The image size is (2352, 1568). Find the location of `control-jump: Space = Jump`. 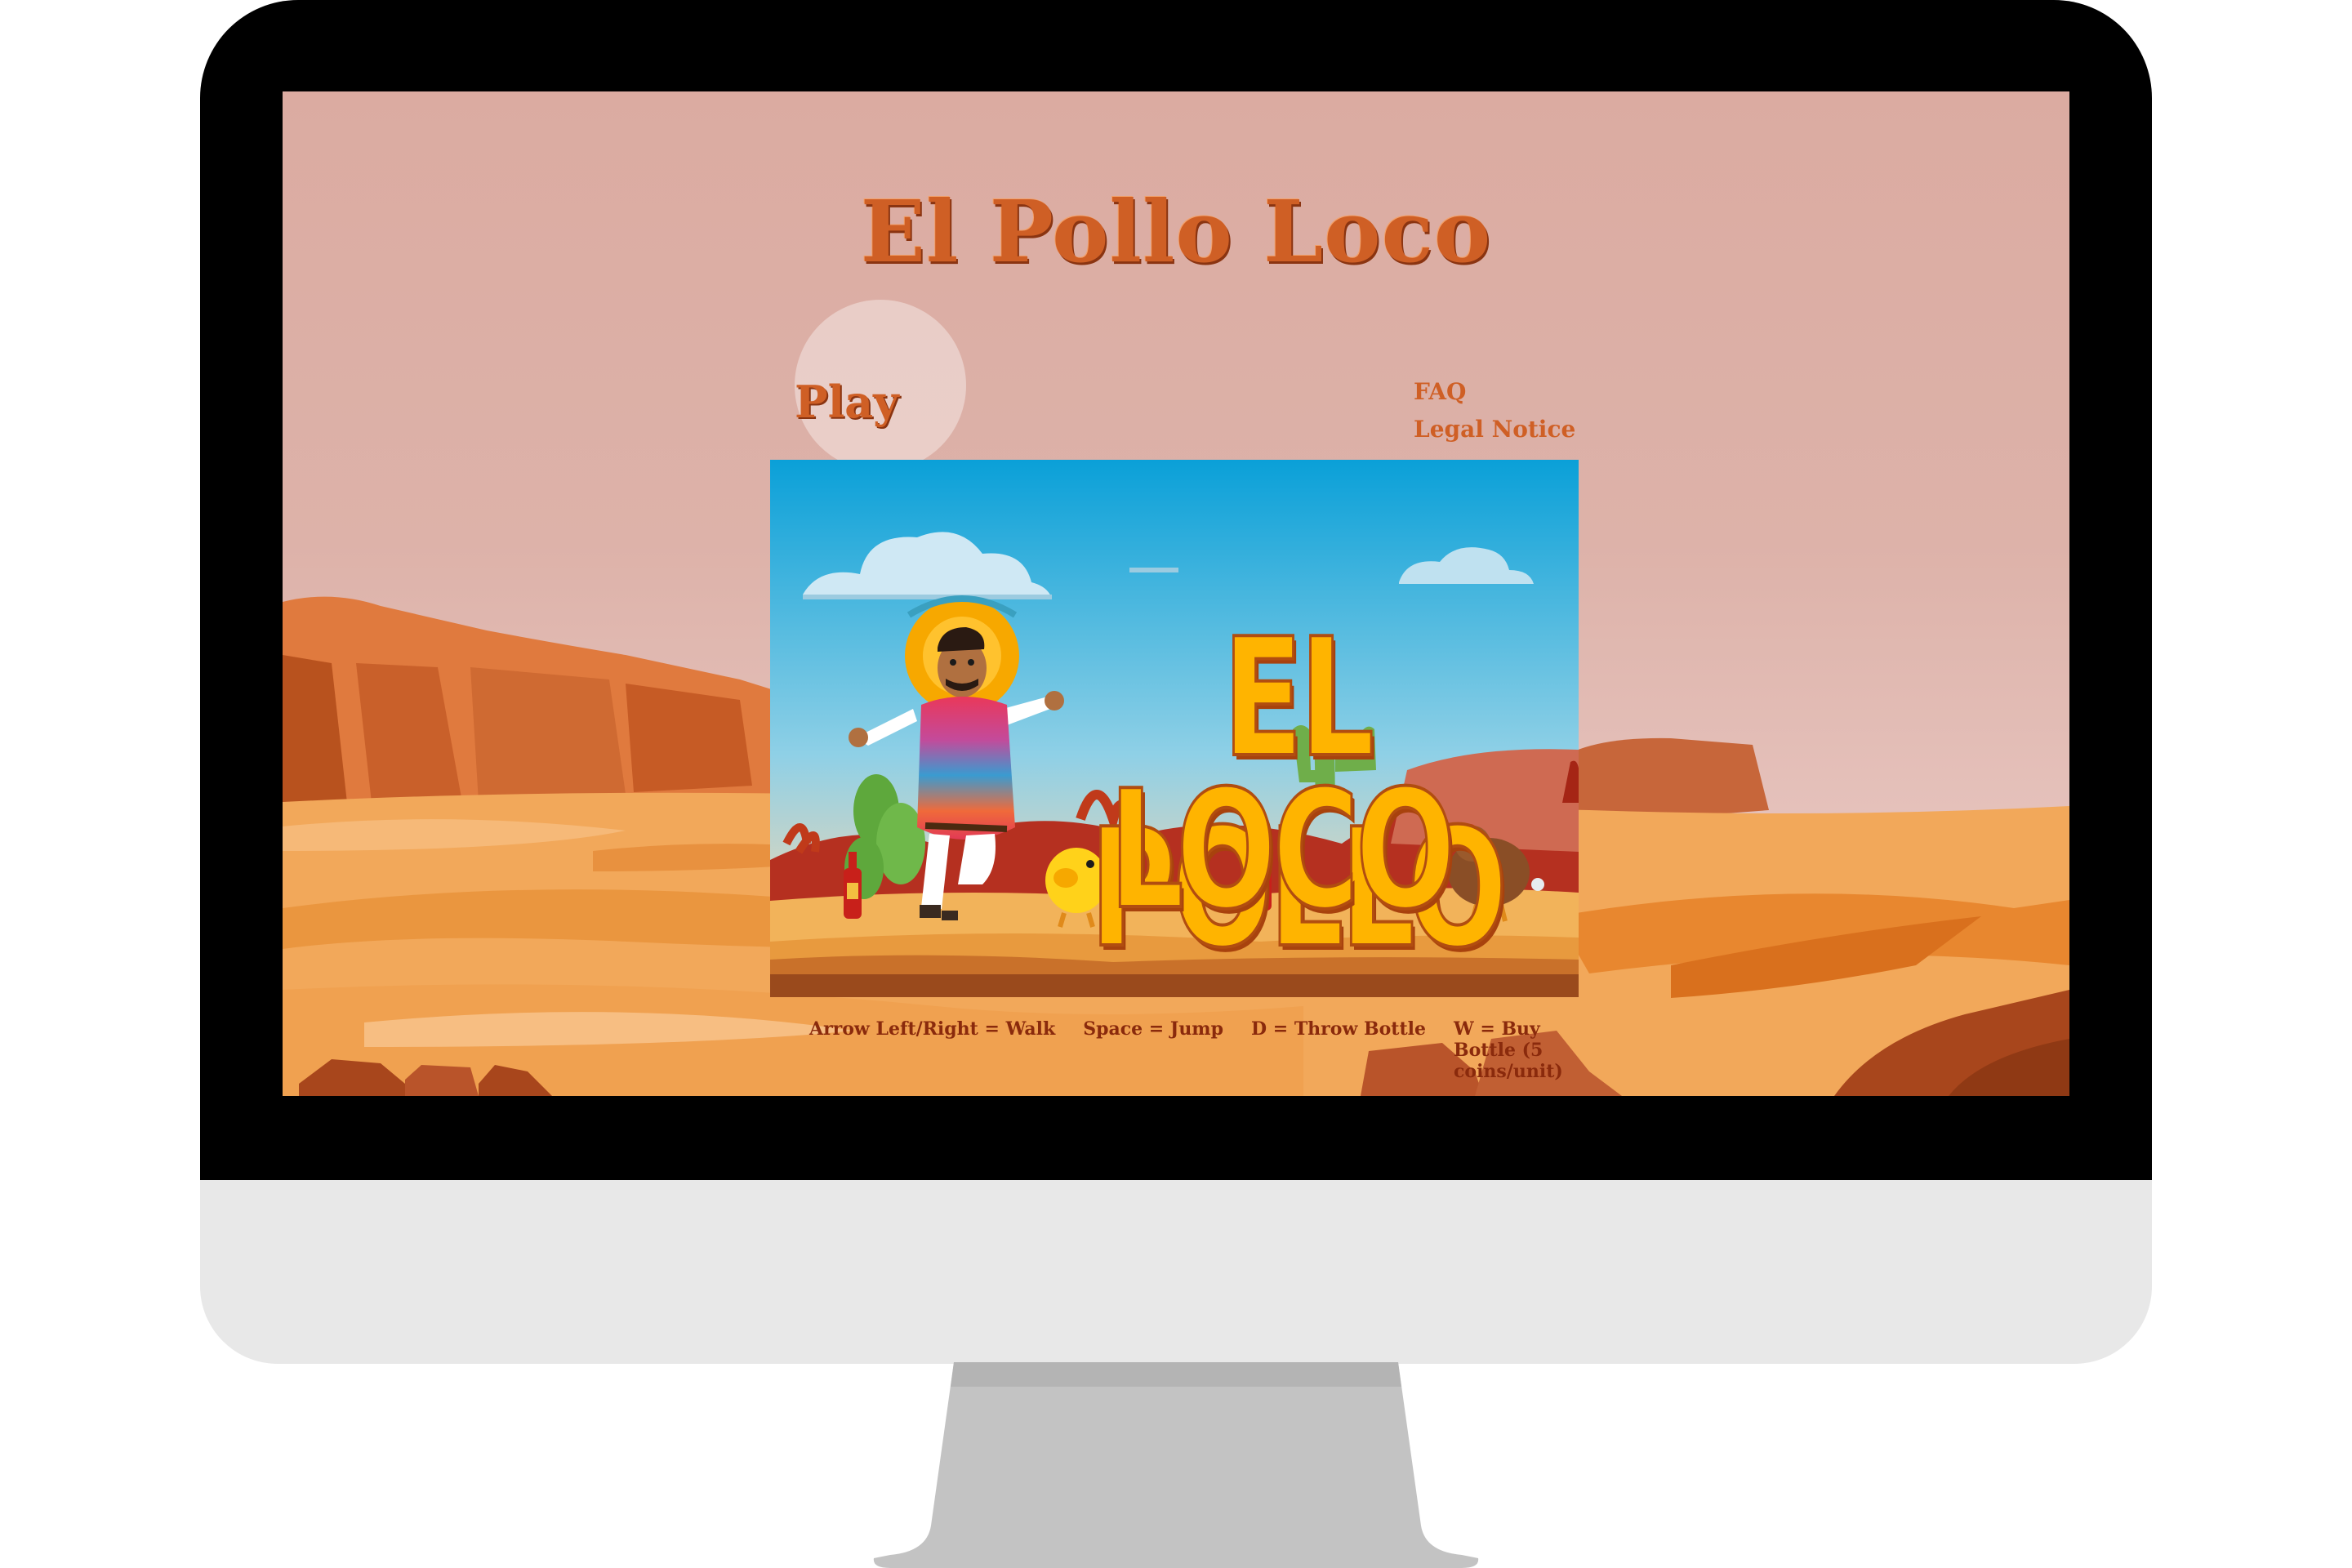

control-jump: Space = Jump is located at coordinates (1153, 1029).